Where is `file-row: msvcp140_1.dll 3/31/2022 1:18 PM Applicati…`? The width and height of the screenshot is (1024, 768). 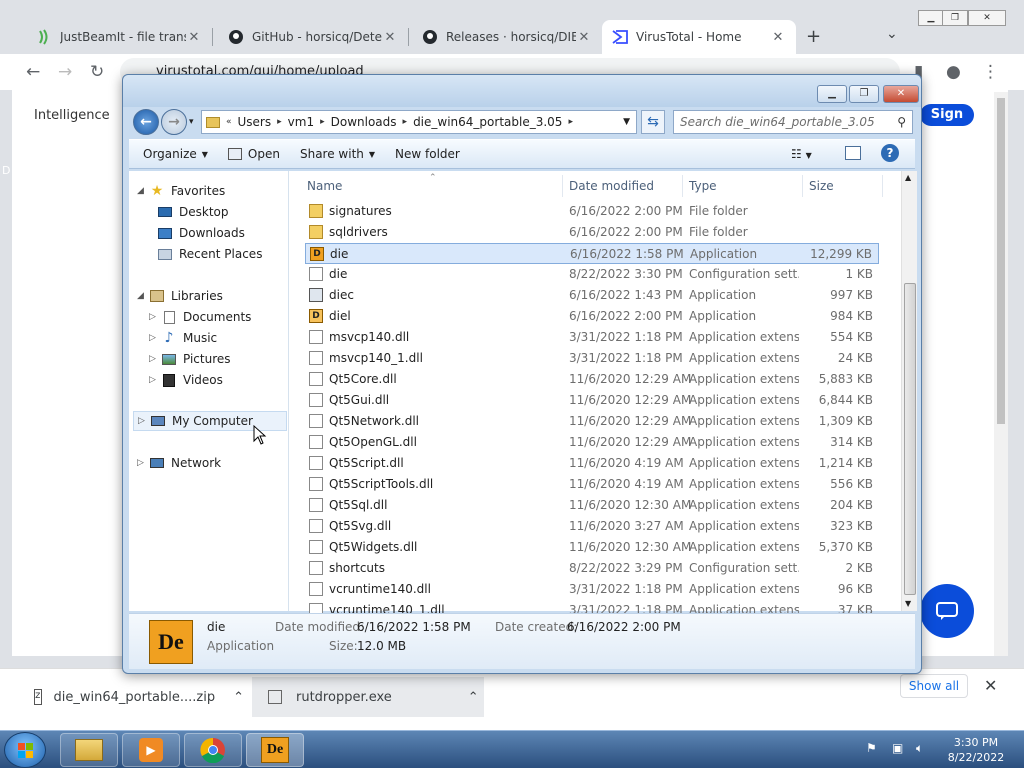 file-row: msvcp140_1.dll 3/31/2022 1:18 PM Applicati… is located at coordinates (592, 358).